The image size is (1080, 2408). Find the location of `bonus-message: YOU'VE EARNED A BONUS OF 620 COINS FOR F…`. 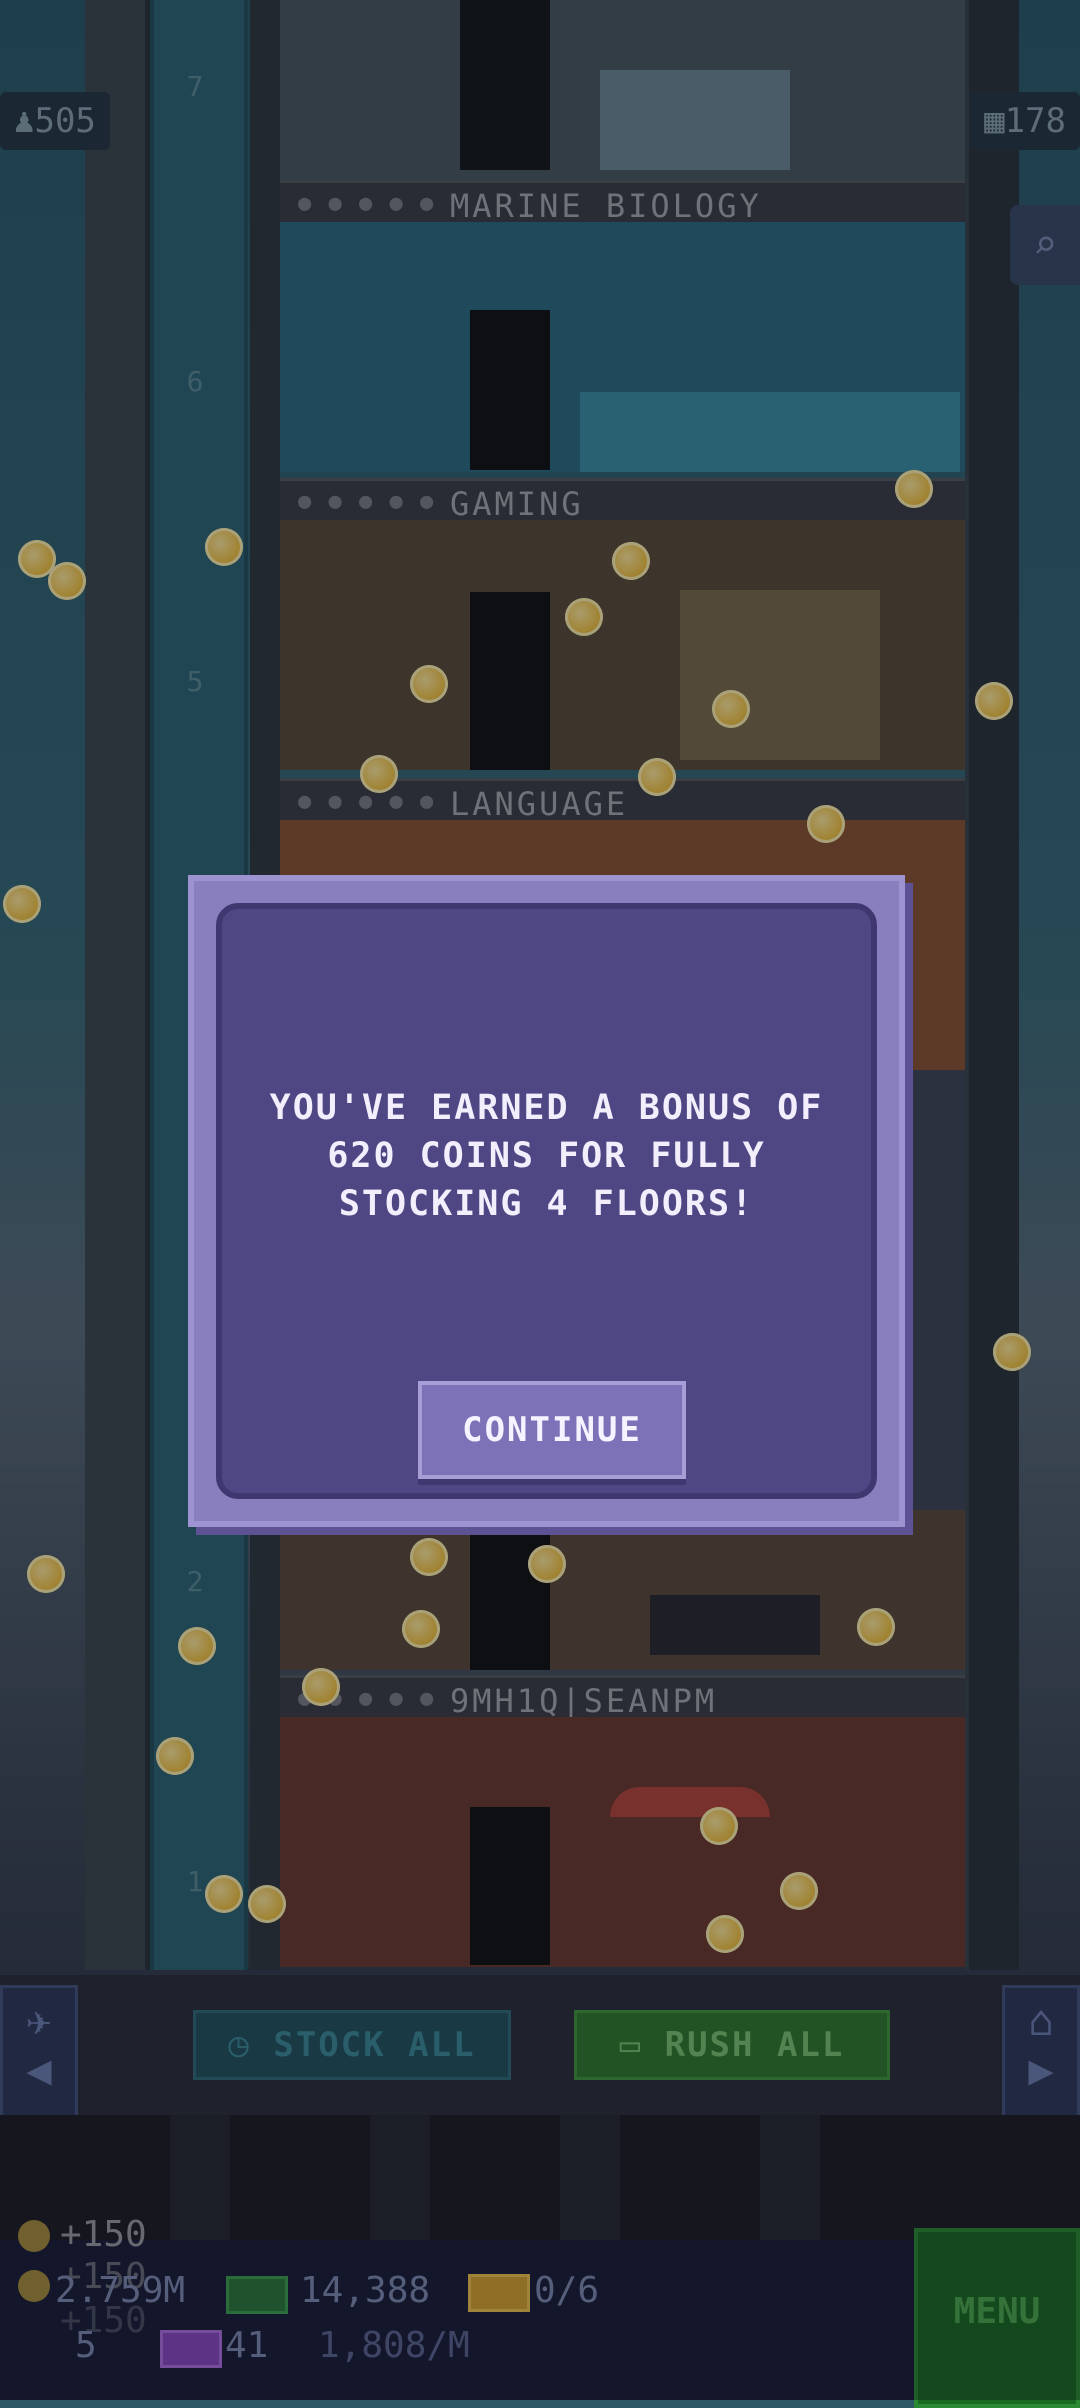

bonus-message: YOU'VE EARNED A BONUS OF 620 COINS FOR F… is located at coordinates (546, 1156).